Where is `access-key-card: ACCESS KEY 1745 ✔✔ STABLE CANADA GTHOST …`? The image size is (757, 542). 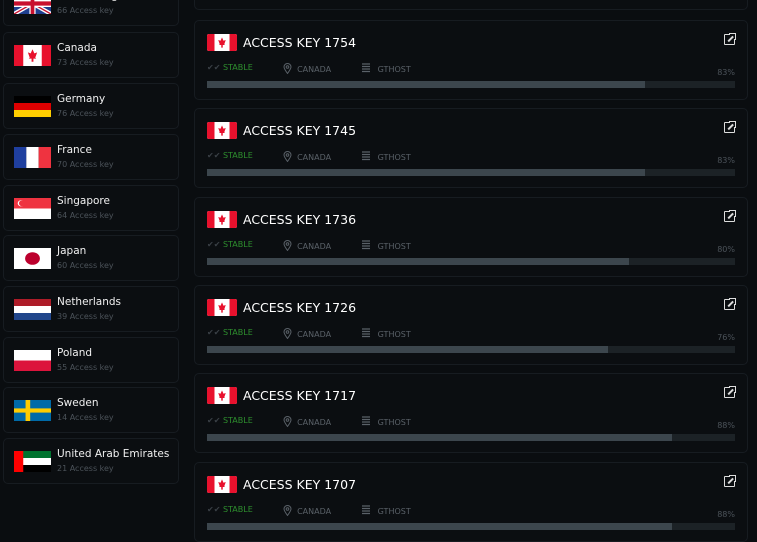
access-key-card: ACCESS KEY 1745 ✔✔ STABLE CANADA GTHOST … is located at coordinates (471, 148).